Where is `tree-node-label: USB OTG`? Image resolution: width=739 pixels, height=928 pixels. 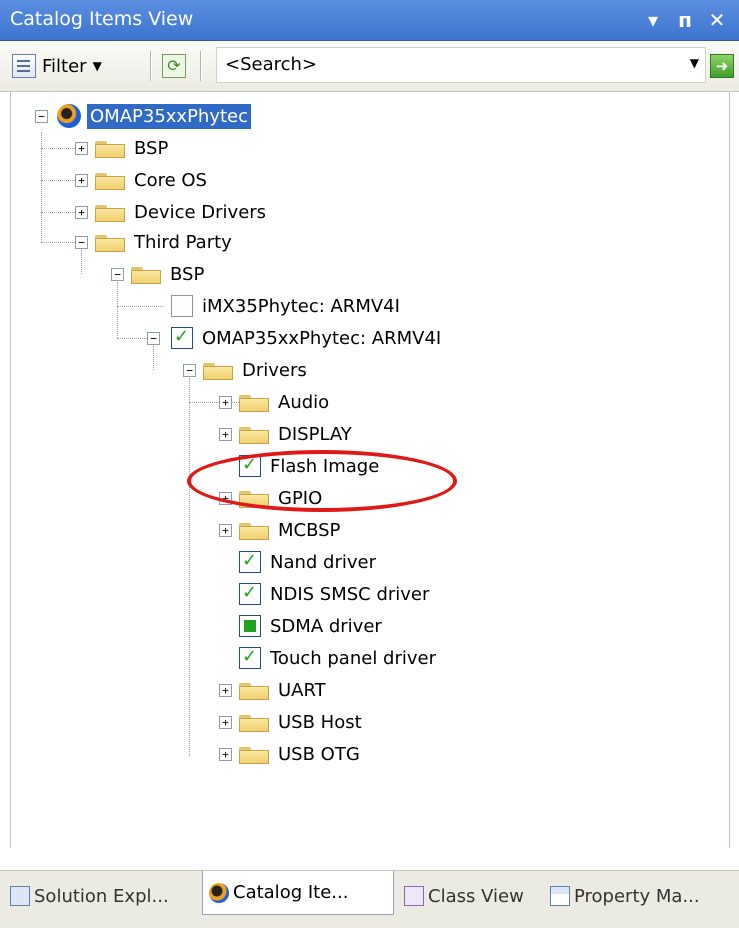 tree-node-label: USB OTG is located at coordinates (319, 754).